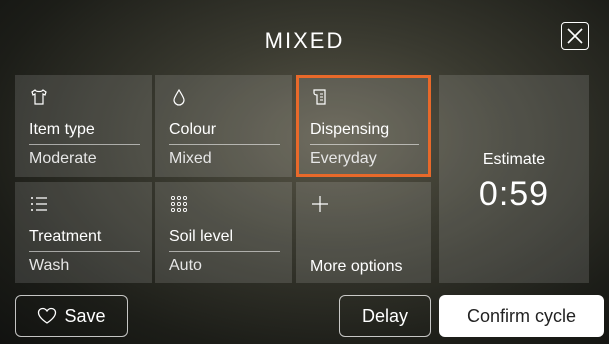  Describe the element at coordinates (39, 204) in the screenshot. I see `list-icon` at that location.